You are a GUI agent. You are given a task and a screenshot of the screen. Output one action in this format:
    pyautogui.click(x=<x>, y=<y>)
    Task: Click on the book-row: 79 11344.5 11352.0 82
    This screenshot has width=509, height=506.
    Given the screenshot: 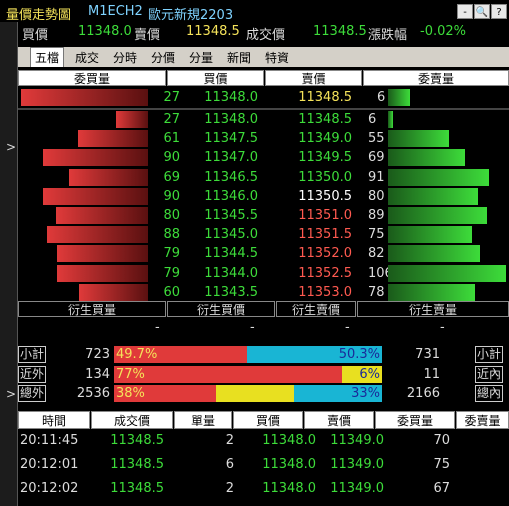 What is the action you would take?
    pyautogui.click(x=263, y=253)
    